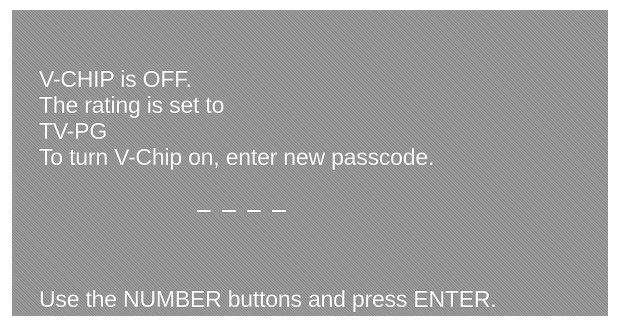 The image size is (618, 324). Describe the element at coordinates (115, 79) in the screenshot. I see `vchip-status-text: V-CHIP is OFF.` at that location.